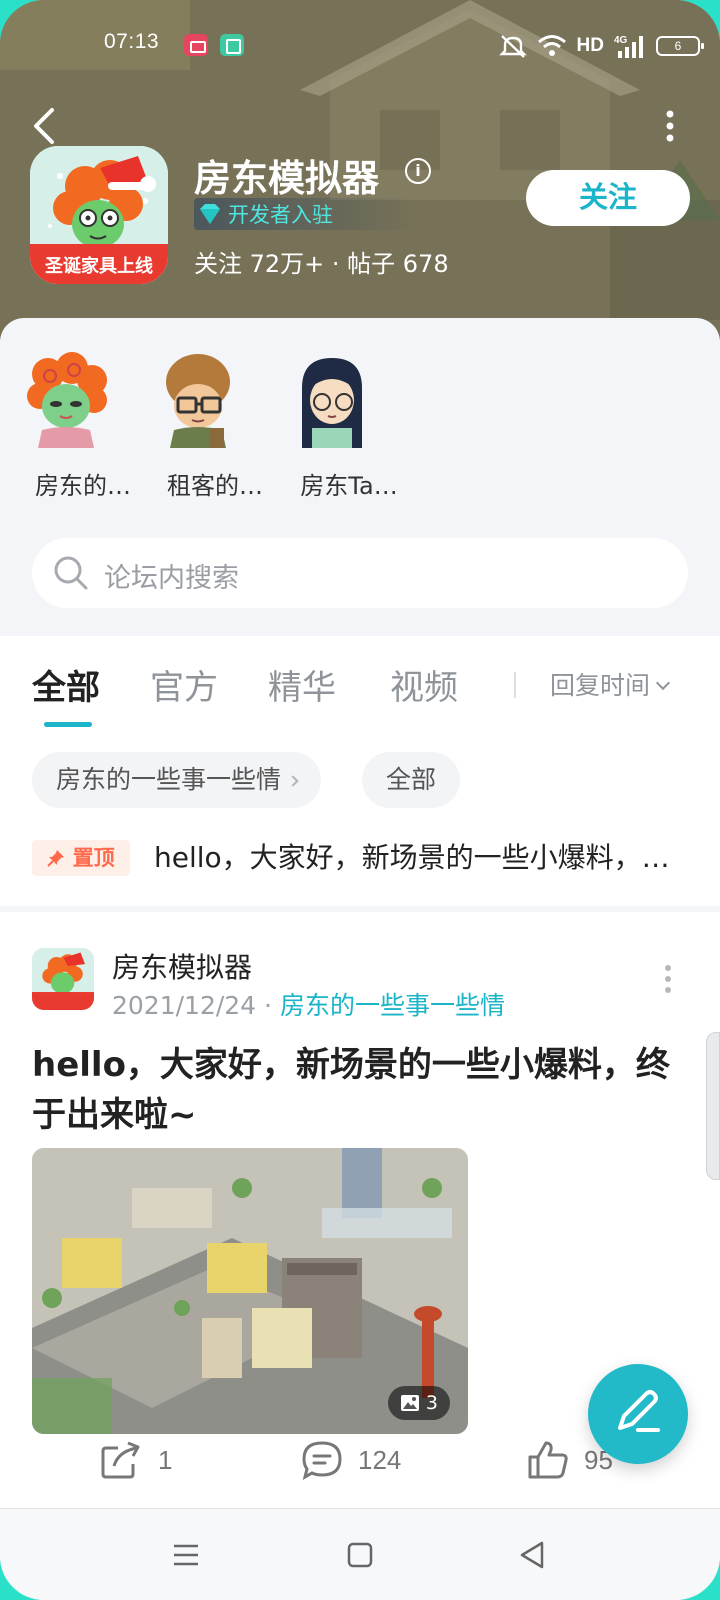 The width and height of the screenshot is (720, 1600). I want to click on all-filter-label: 全部, so click(411, 779).